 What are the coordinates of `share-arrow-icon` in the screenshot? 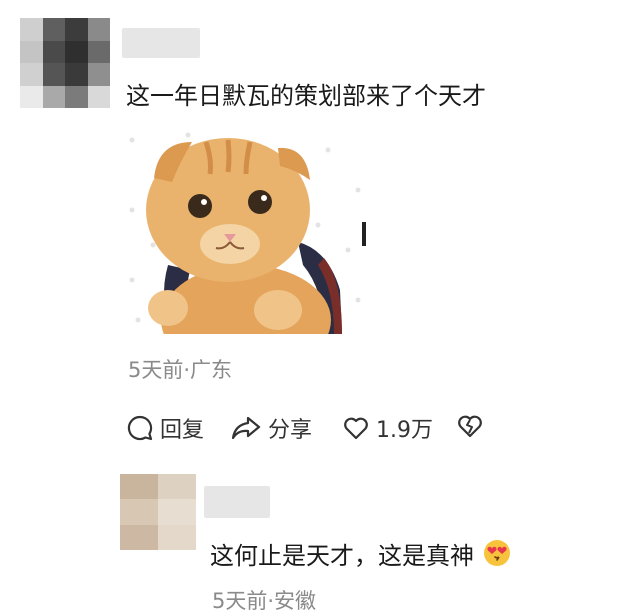 It's located at (246, 428).